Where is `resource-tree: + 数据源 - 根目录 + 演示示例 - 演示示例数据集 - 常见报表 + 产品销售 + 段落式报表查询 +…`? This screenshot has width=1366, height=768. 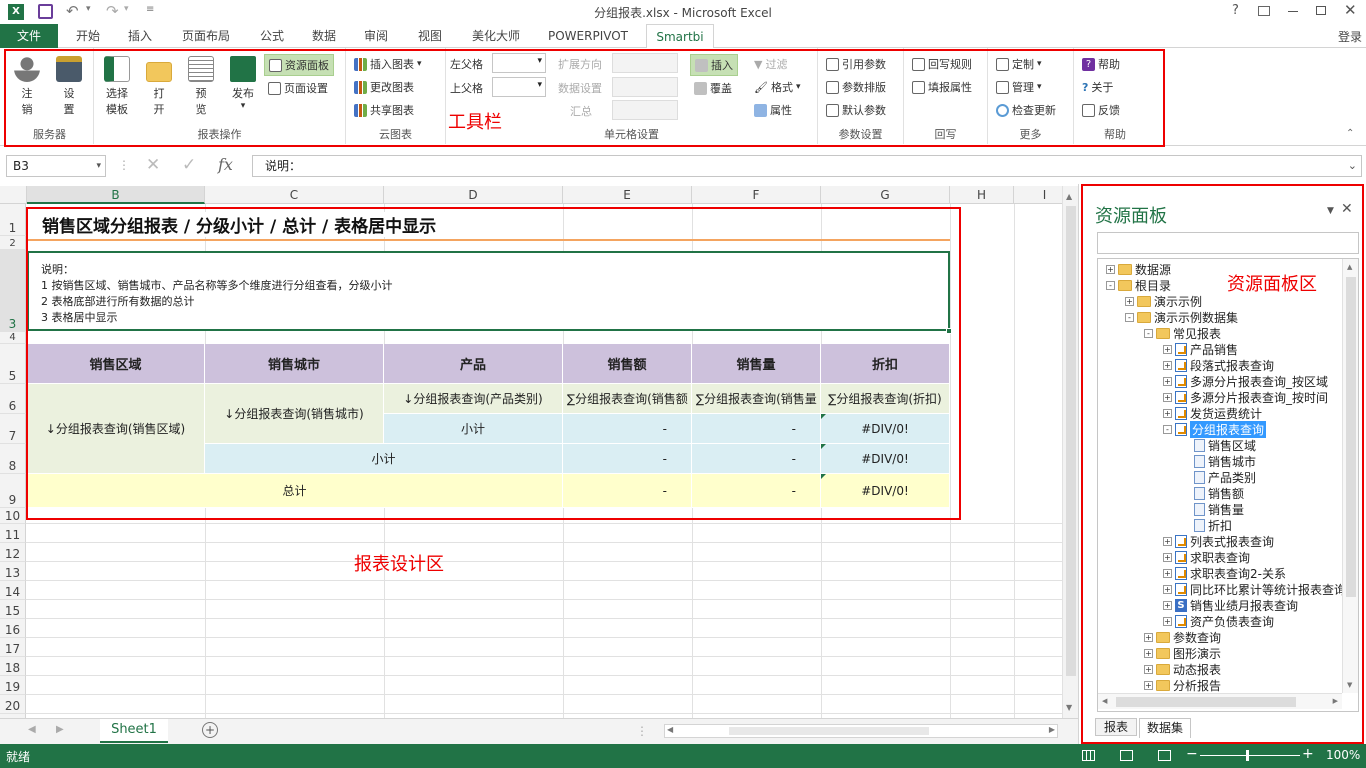 resource-tree: + 数据源 - 根目录 + 演示示例 - 演示示例数据集 - 常见报表 + 产品销售 + 段落式报表查询 +… is located at coordinates (1228, 485).